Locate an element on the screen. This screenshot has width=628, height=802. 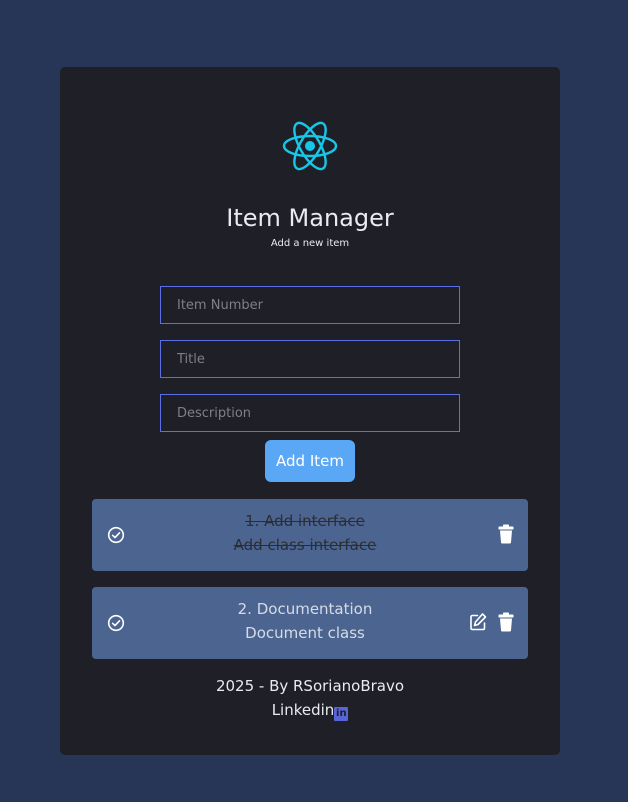
list-item: 2. Documentation Document class is located at coordinates (310, 623).